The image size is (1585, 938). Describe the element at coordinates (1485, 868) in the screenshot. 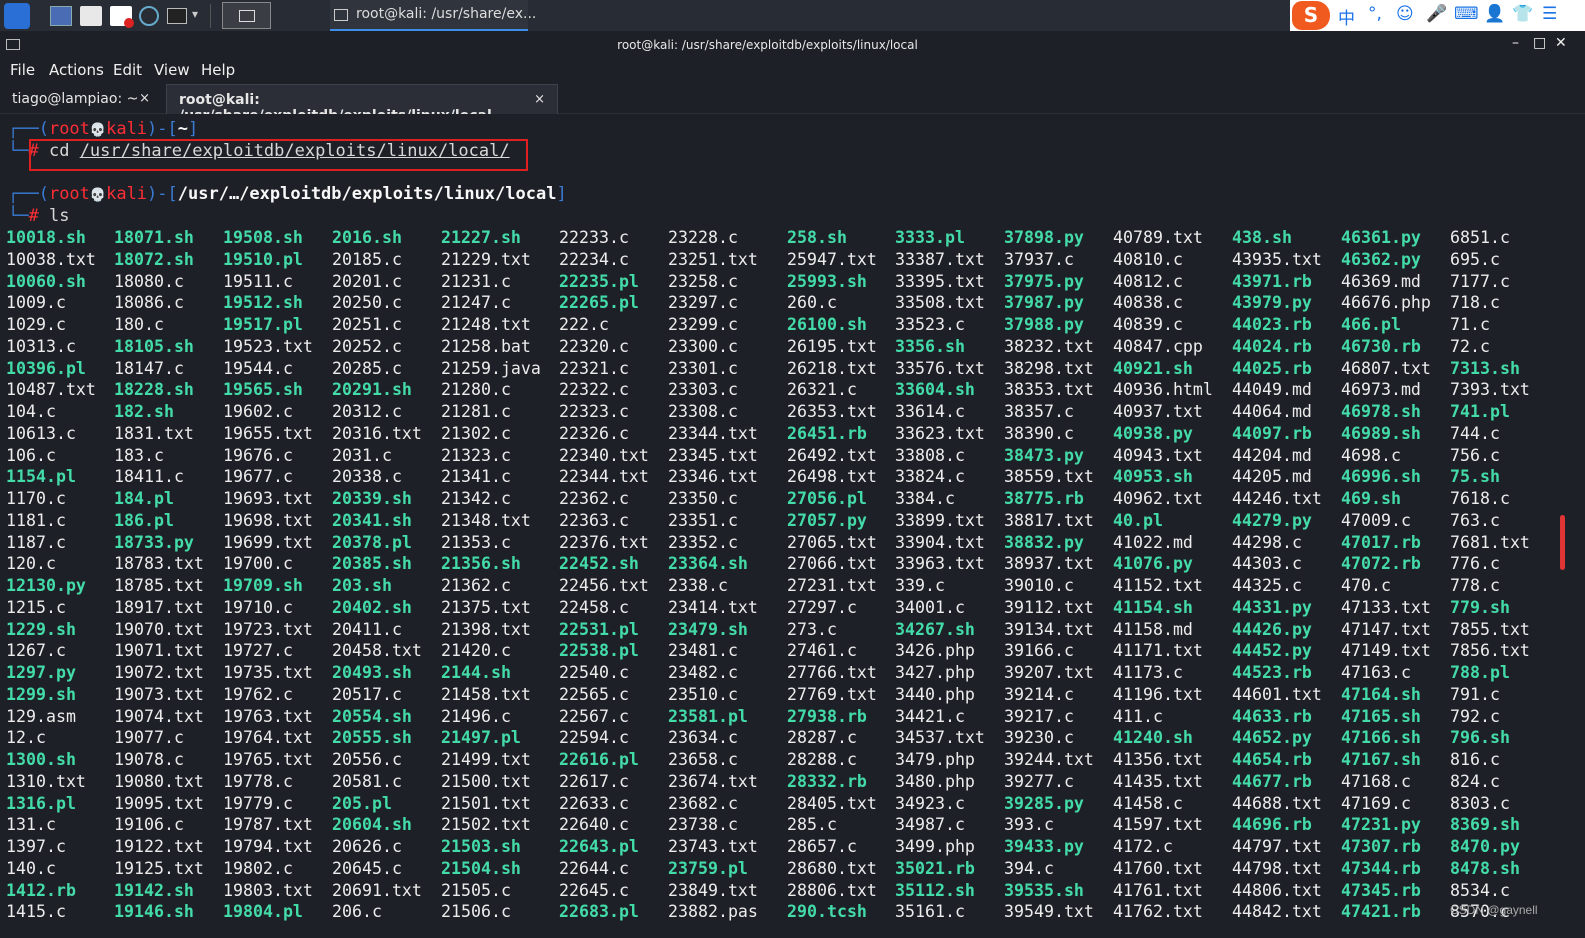

I see `exec-file-entry: 8478.sh` at that location.